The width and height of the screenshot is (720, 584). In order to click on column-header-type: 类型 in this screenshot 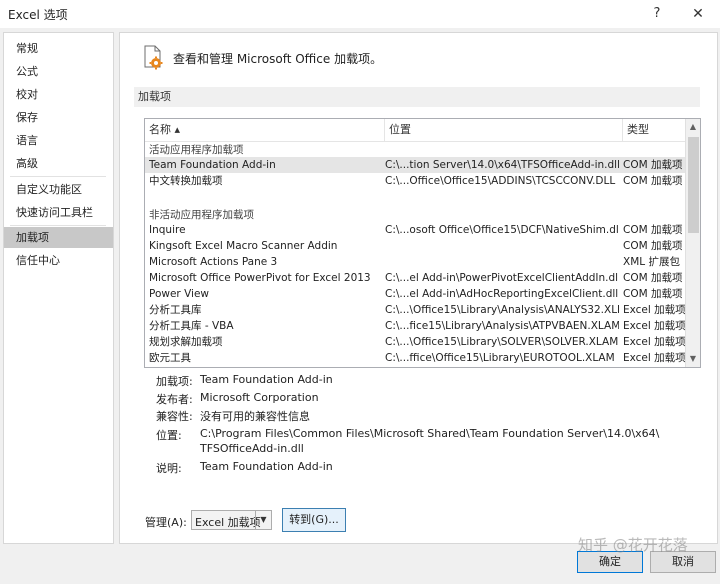, I will do `click(654, 130)`.